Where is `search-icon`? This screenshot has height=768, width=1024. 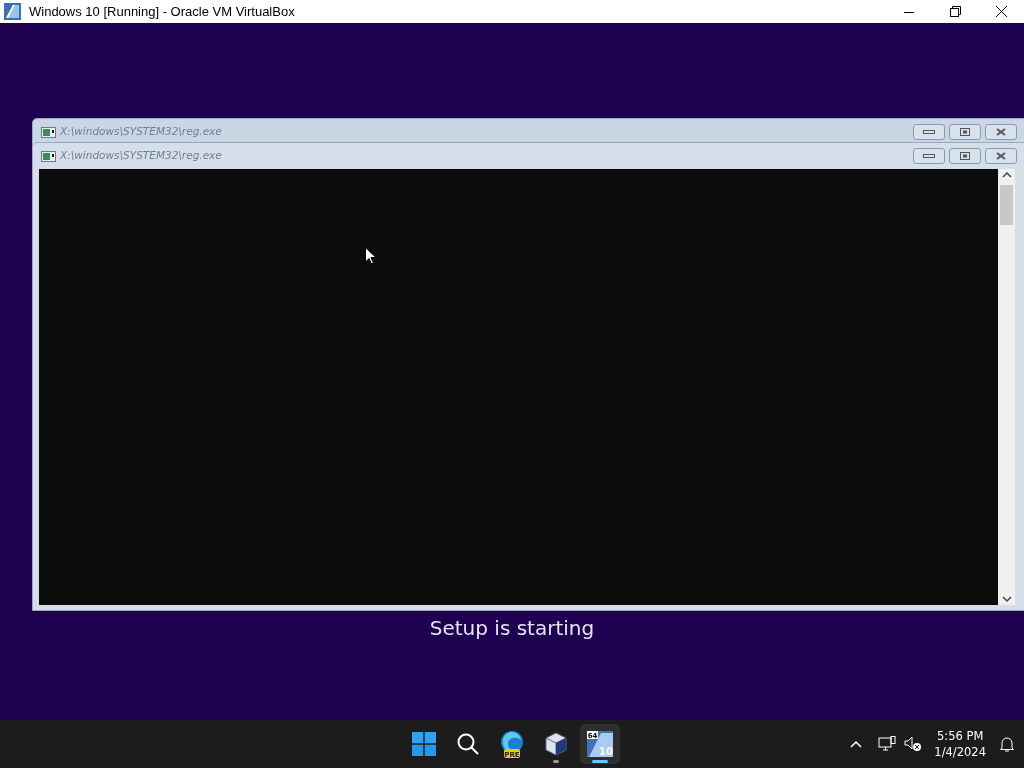 search-icon is located at coordinates (468, 744).